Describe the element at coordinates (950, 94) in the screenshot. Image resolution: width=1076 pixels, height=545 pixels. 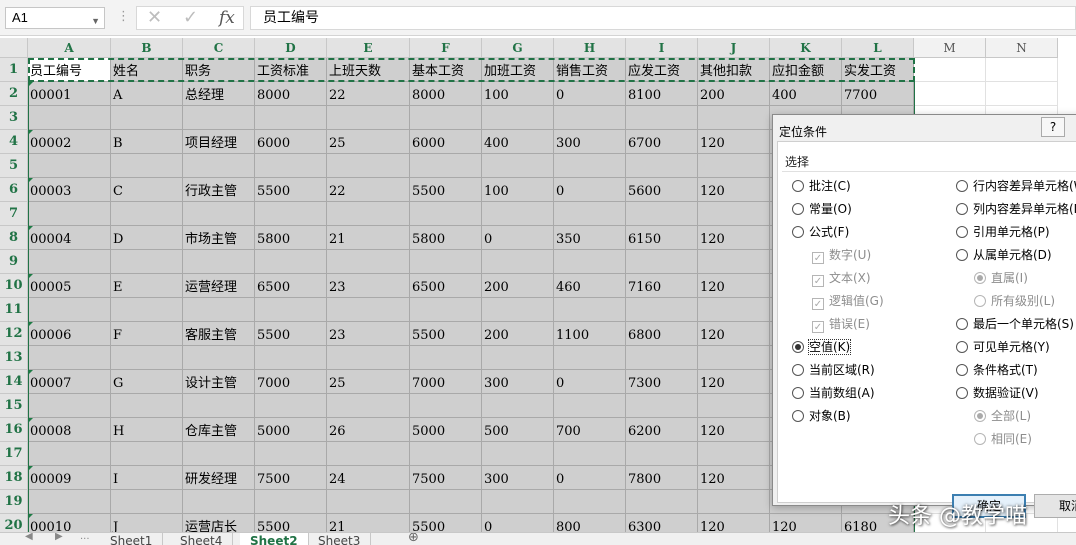
I see `cell-m2` at that location.